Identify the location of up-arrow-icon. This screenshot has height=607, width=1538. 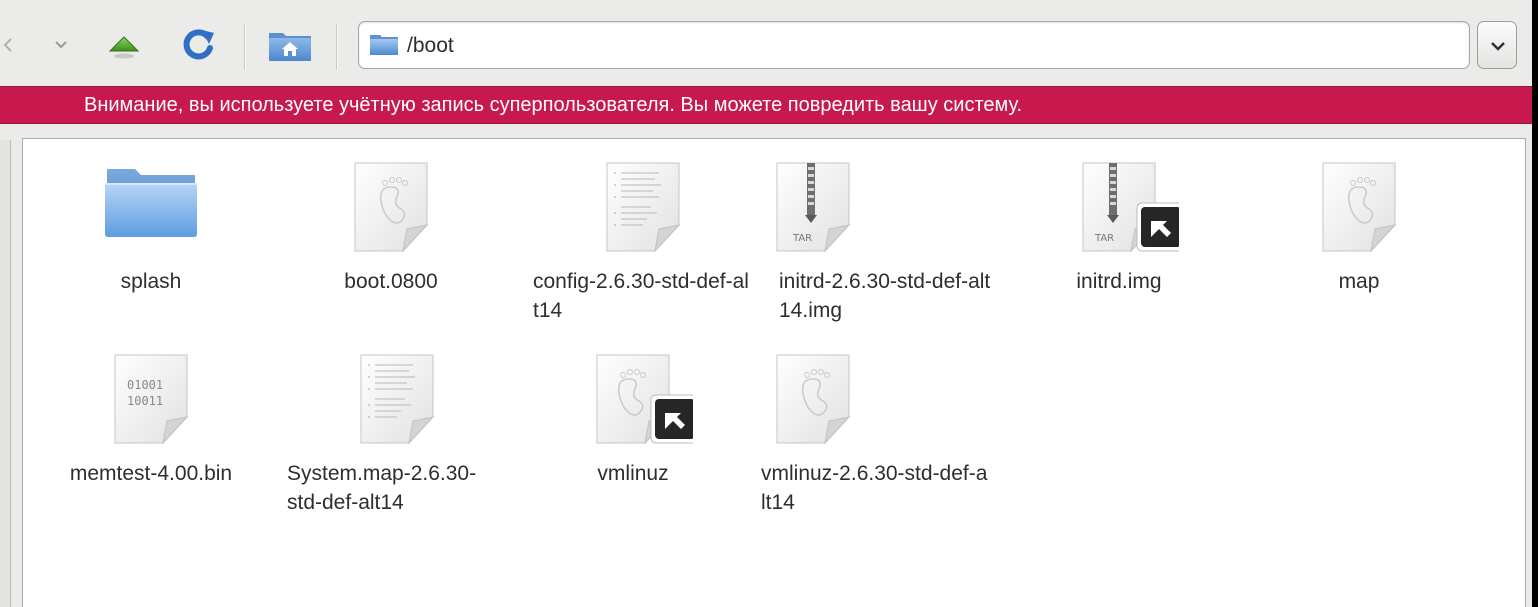
(124, 47).